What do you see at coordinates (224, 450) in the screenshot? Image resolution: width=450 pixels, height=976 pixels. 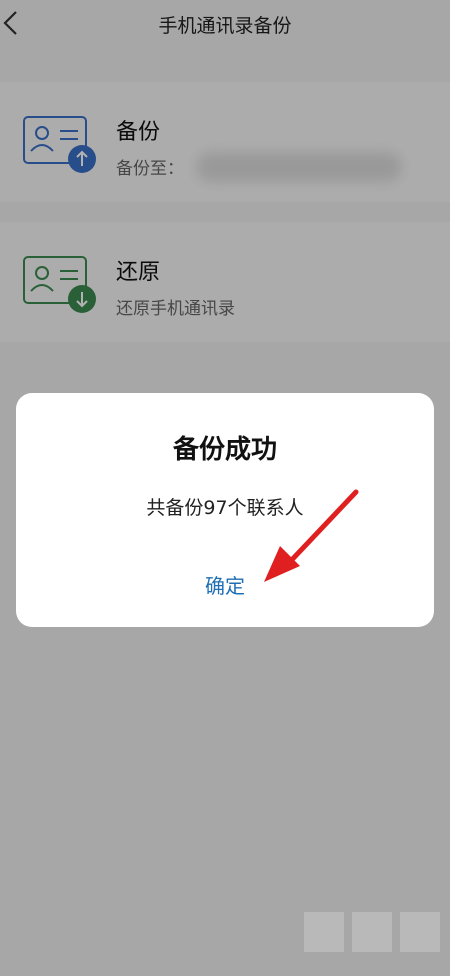 I see `dialog-title: 备份成功` at bounding box center [224, 450].